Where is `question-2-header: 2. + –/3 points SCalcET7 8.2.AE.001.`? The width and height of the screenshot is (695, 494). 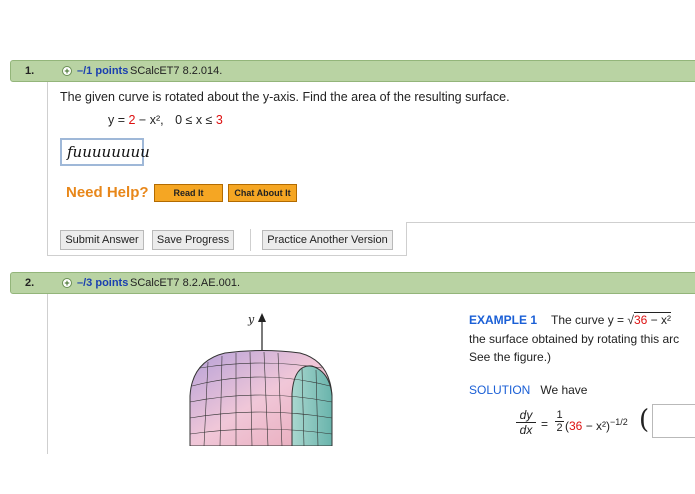 question-2-header: 2. + –/3 points SCalcET7 8.2.AE.001. is located at coordinates (352, 283).